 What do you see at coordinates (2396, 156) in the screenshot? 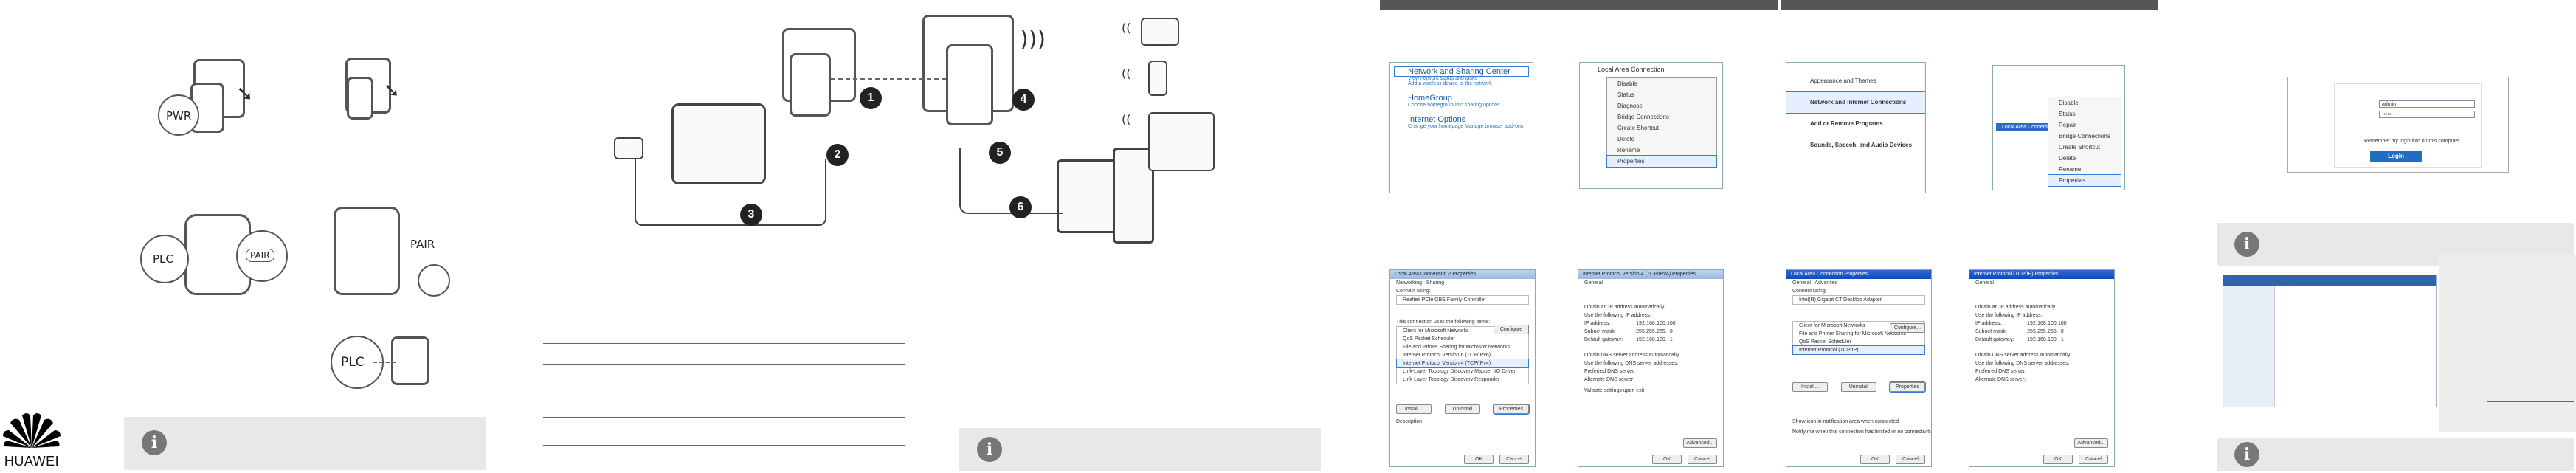
I see `login-button: Login` at bounding box center [2396, 156].